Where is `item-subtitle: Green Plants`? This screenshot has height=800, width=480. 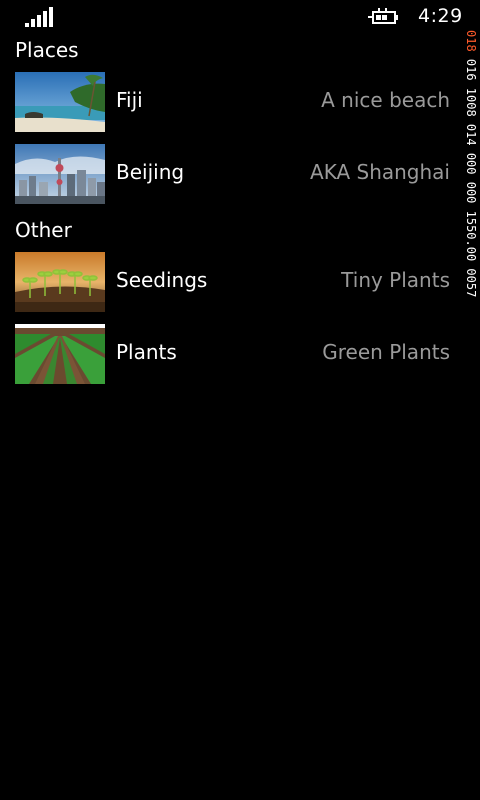
item-subtitle: Green Plants is located at coordinates (386, 352).